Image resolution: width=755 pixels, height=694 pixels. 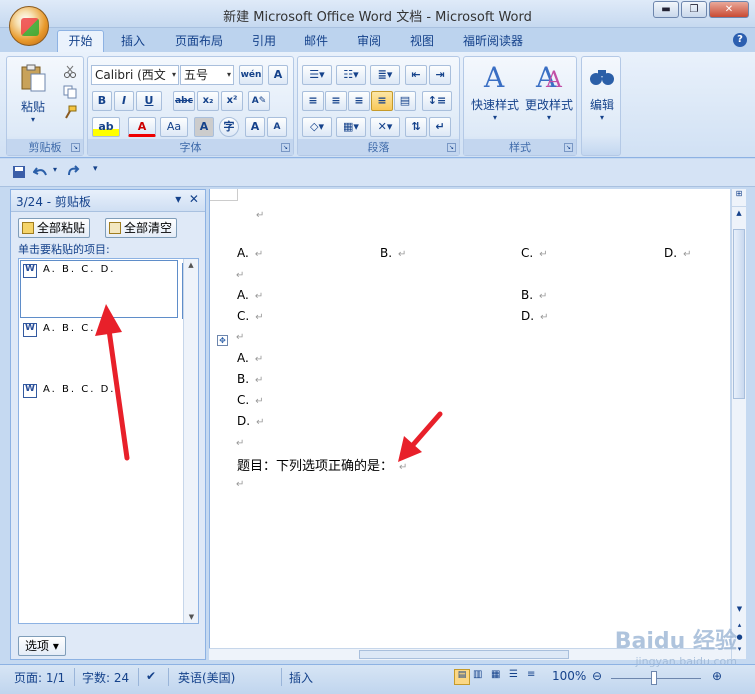 What do you see at coordinates (33, 93) in the screenshot?
I see `paste-button: 粘贴 ▾` at bounding box center [33, 93].